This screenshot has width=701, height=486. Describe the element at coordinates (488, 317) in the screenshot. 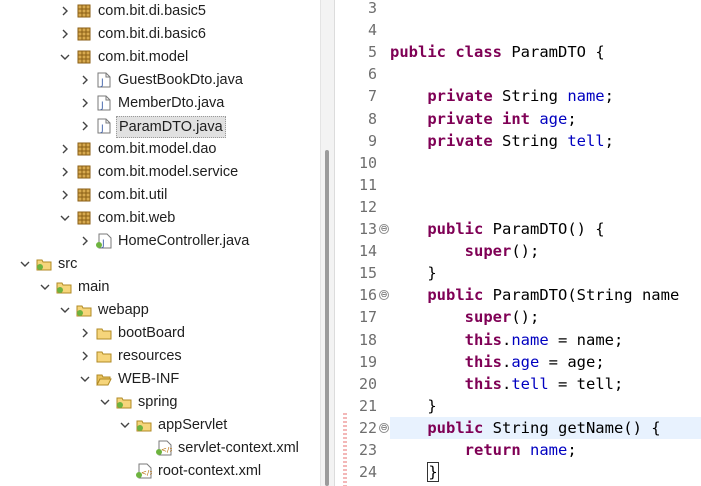

I see `code-token: super` at that location.